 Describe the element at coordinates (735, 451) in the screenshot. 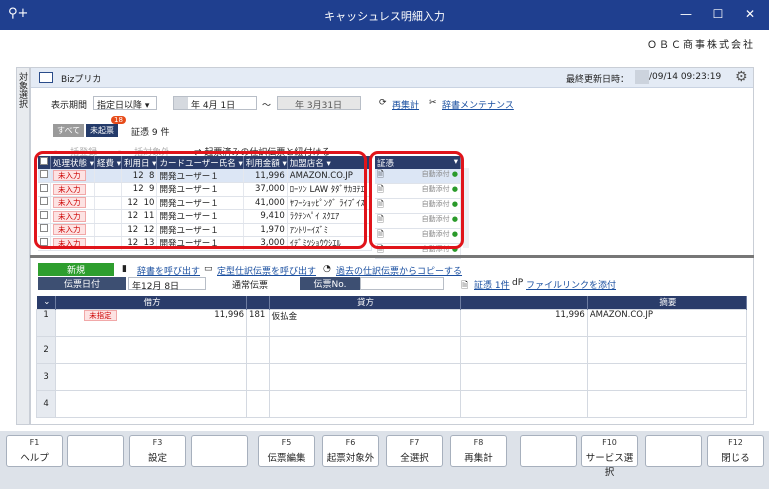

I see `f12-close-button: F12 閉じる` at that location.